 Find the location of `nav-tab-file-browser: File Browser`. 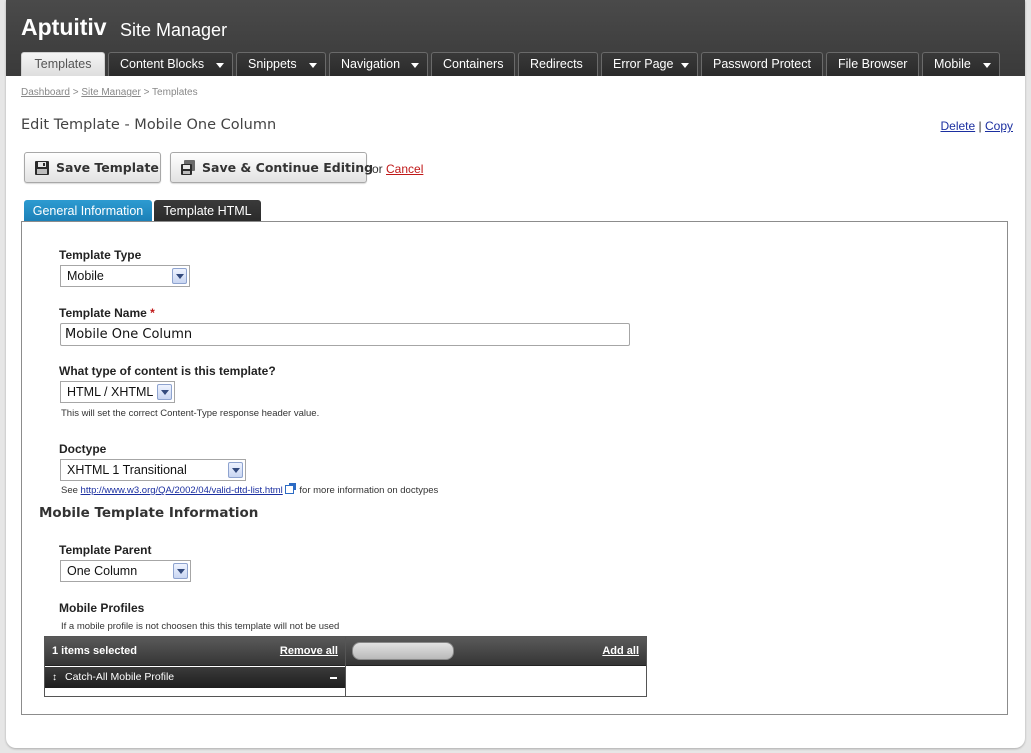

nav-tab-file-browser: File Browser is located at coordinates (872, 64).